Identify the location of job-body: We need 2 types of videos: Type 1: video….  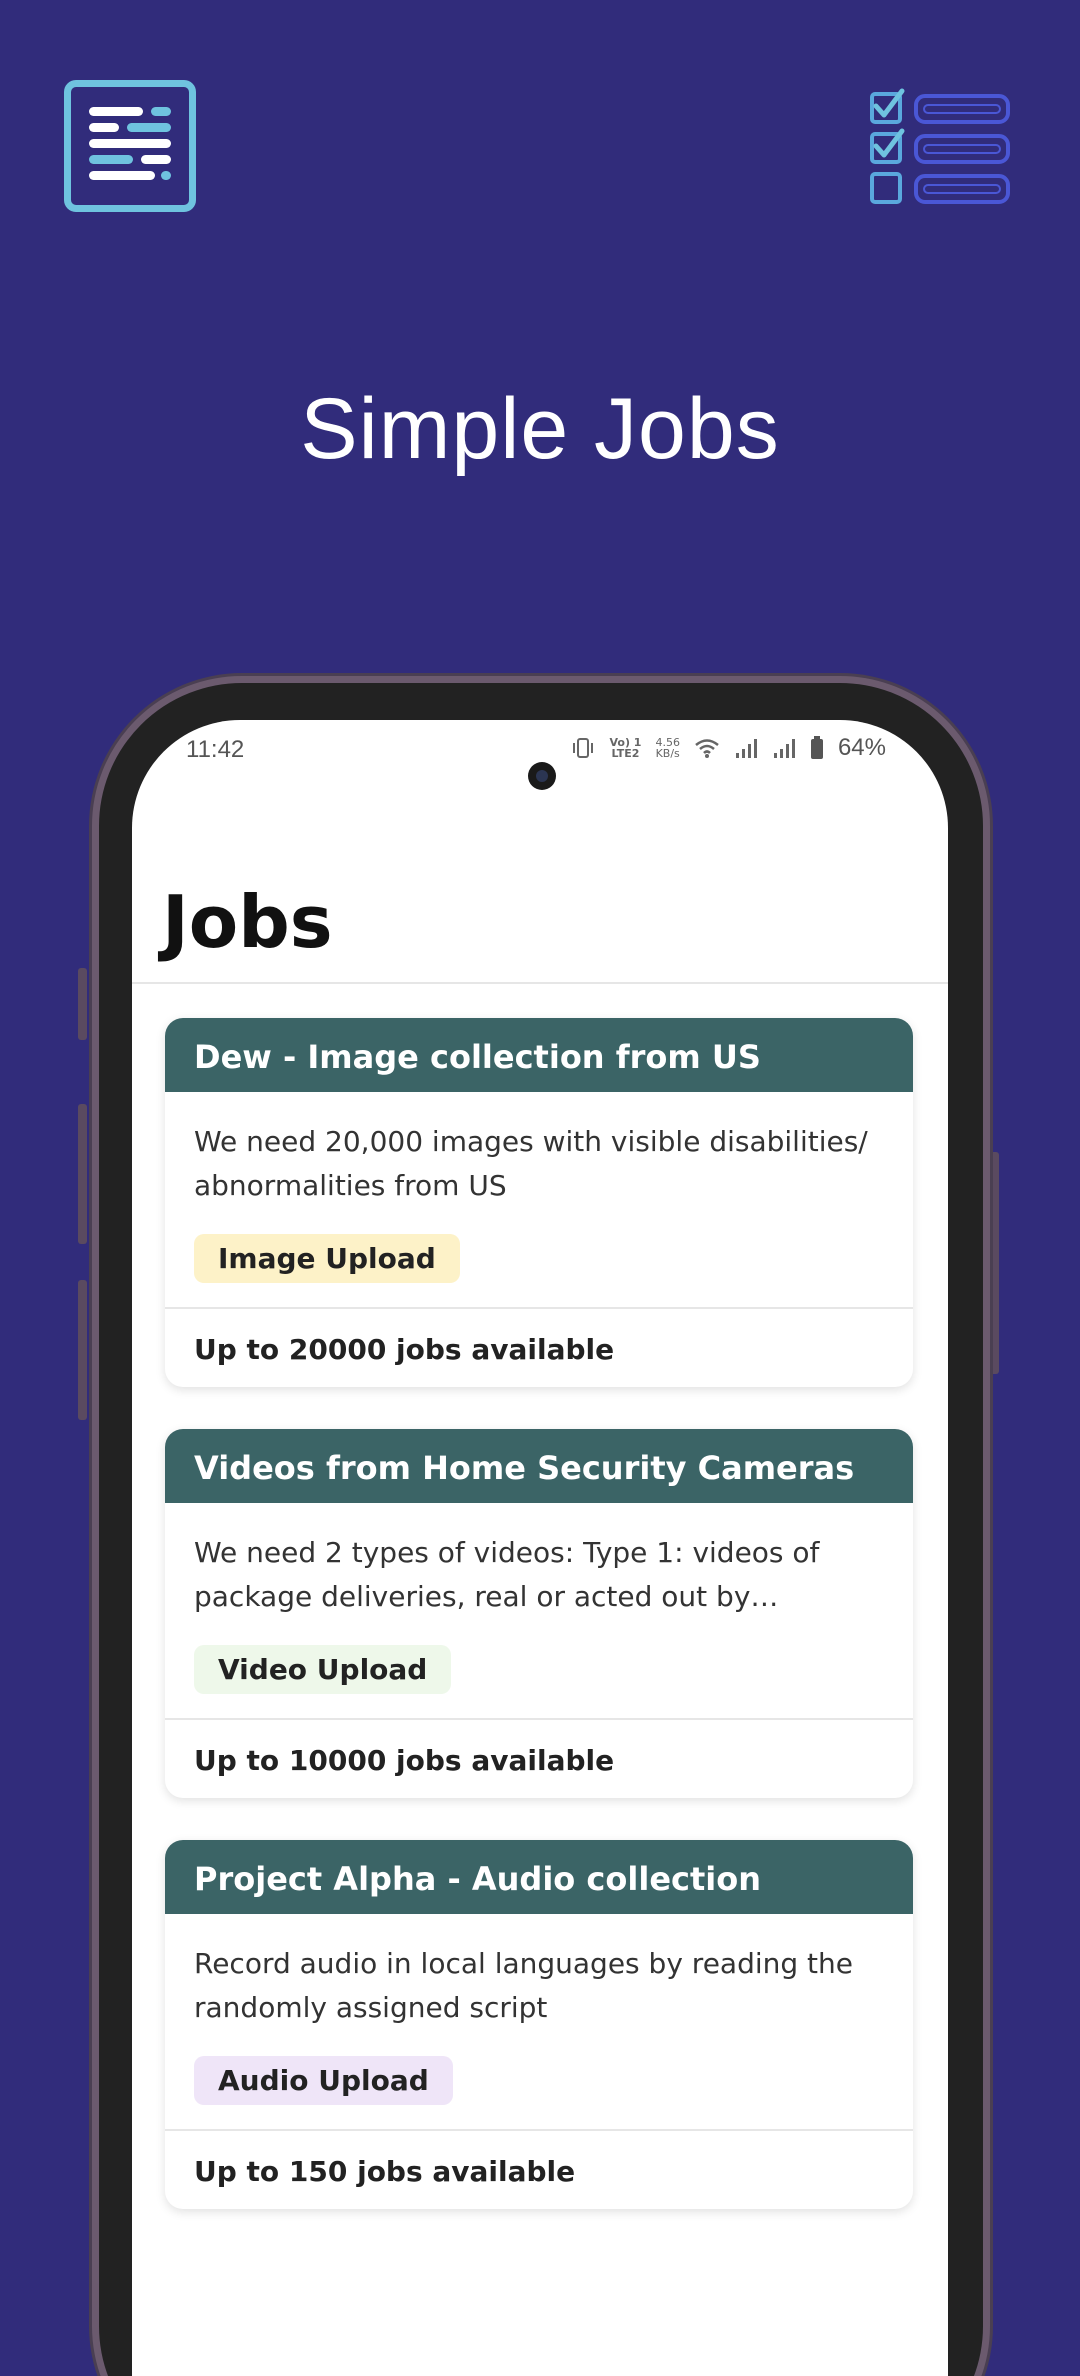
(539, 1610).